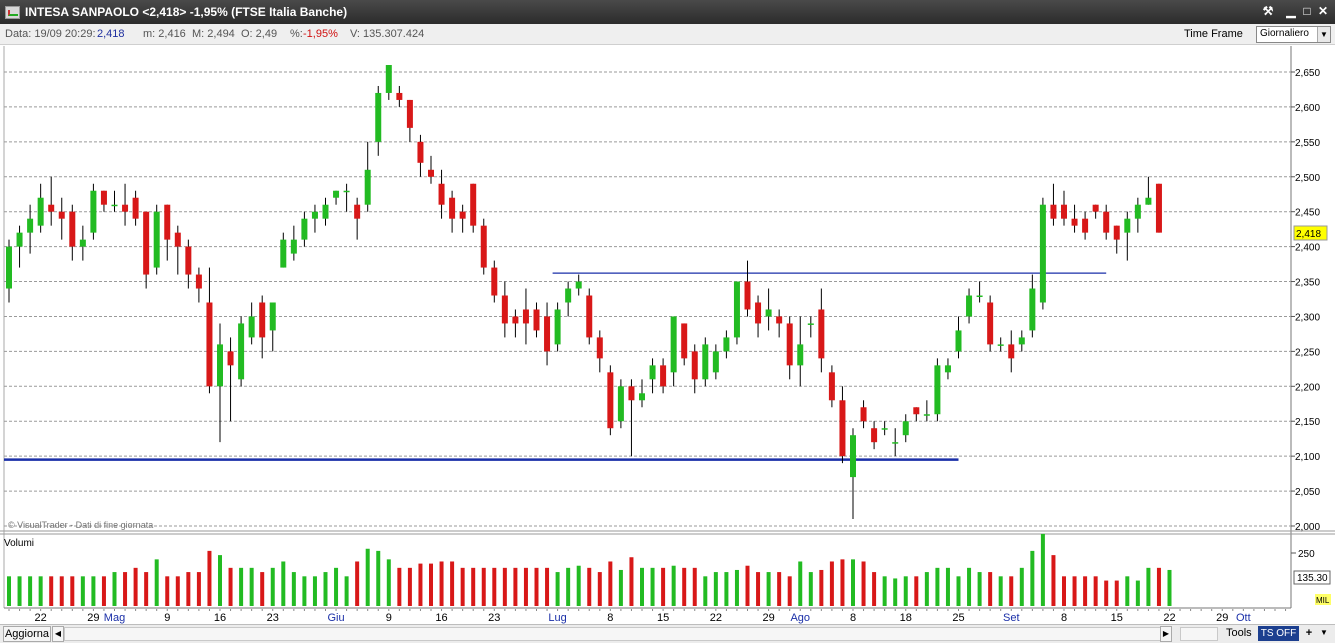  I want to click on current-price-badge: 2,418, so click(1308, 234).